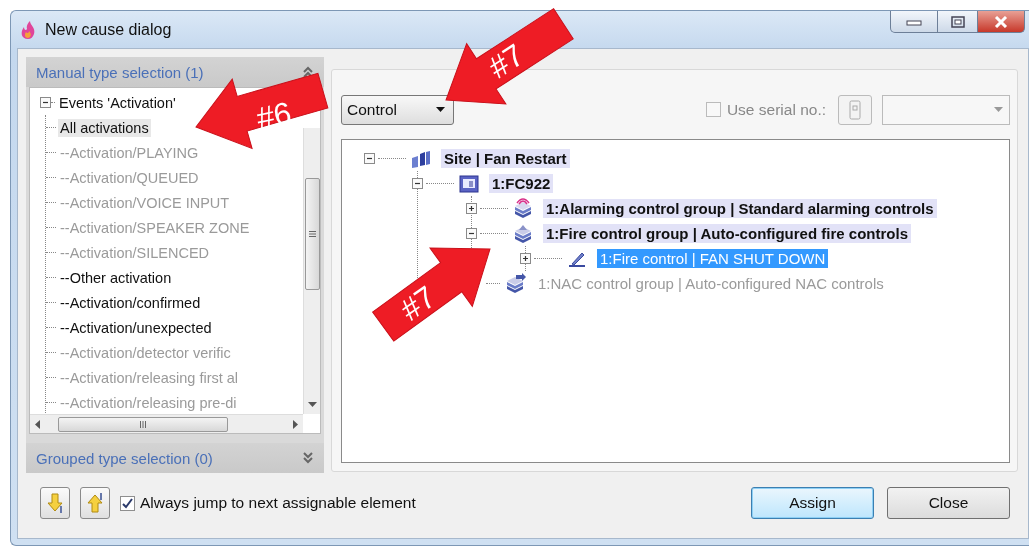 The height and width of the screenshot is (552, 1029). Describe the element at coordinates (727, 233) in the screenshot. I see `tree-item: 1:Fire control group | Auto-configured fire controls` at that location.